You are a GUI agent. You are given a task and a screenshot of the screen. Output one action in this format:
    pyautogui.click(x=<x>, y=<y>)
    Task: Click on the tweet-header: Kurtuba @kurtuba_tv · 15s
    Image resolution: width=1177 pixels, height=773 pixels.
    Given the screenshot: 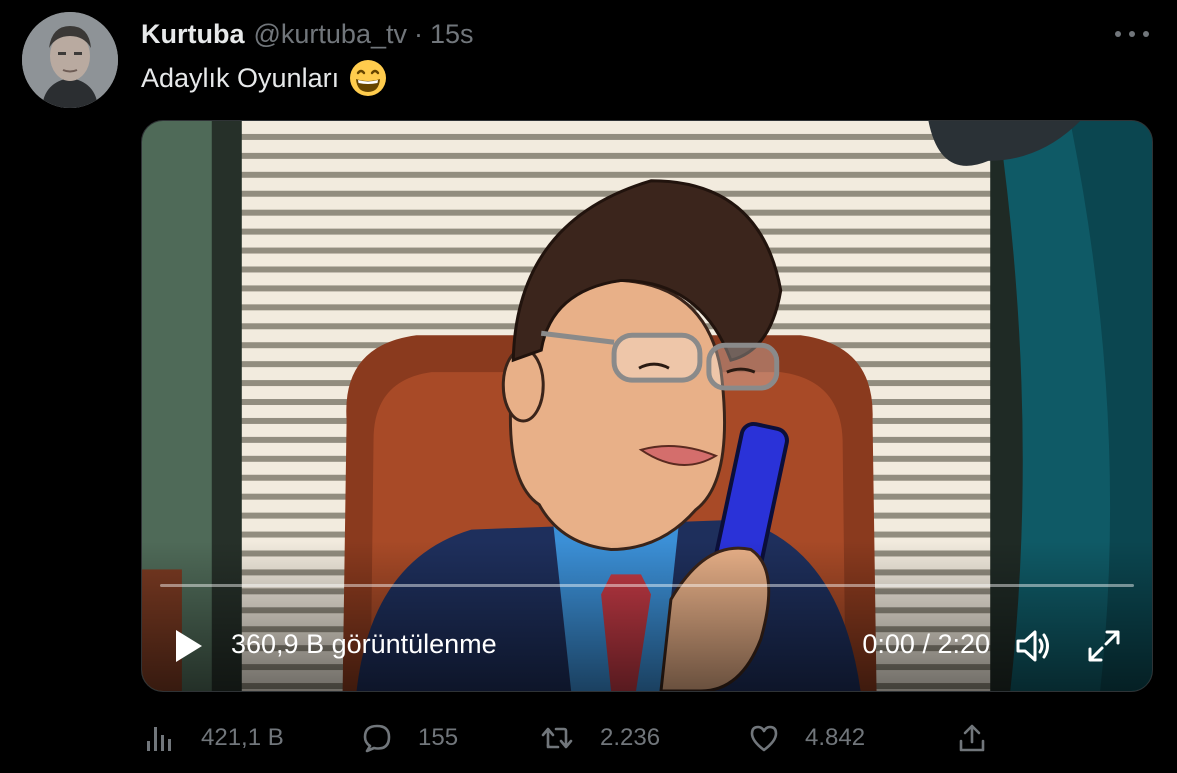 What is the action you would take?
    pyautogui.click(x=307, y=34)
    